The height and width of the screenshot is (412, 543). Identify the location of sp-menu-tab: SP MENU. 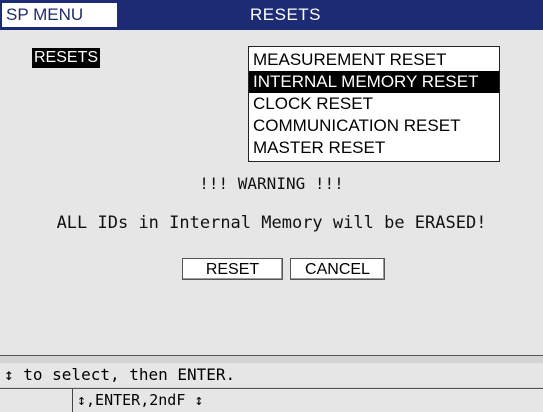
(59, 15).